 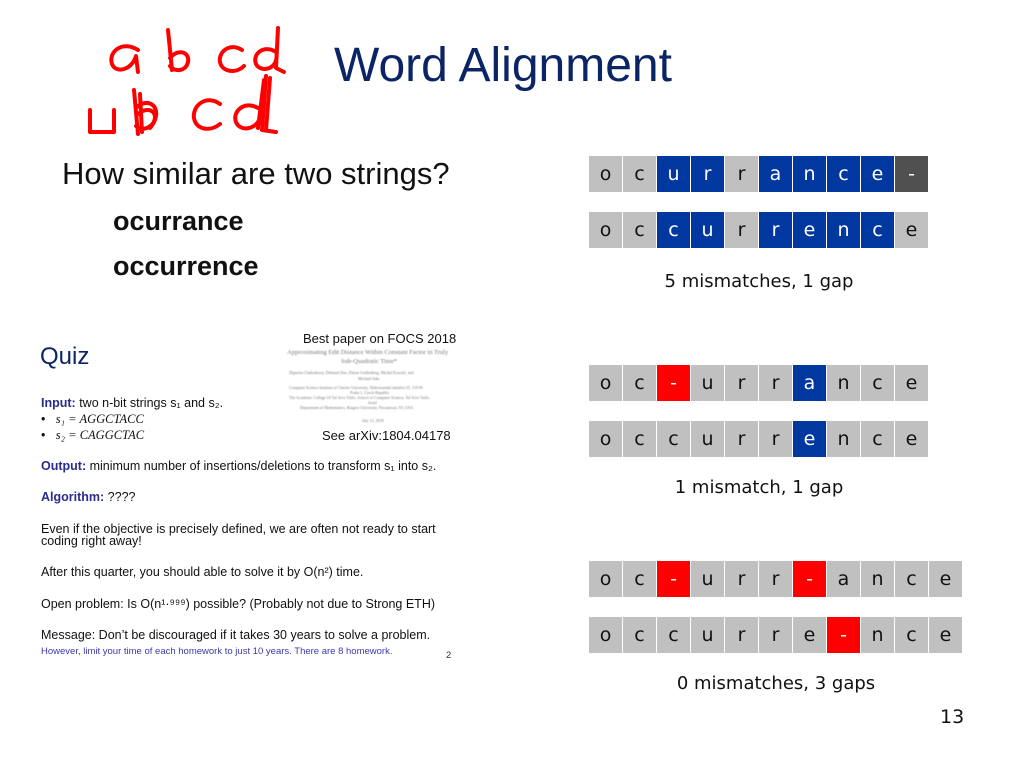 I want to click on alignment-3-caption: 0 mismatches, 3 gaps, so click(x=776, y=683).